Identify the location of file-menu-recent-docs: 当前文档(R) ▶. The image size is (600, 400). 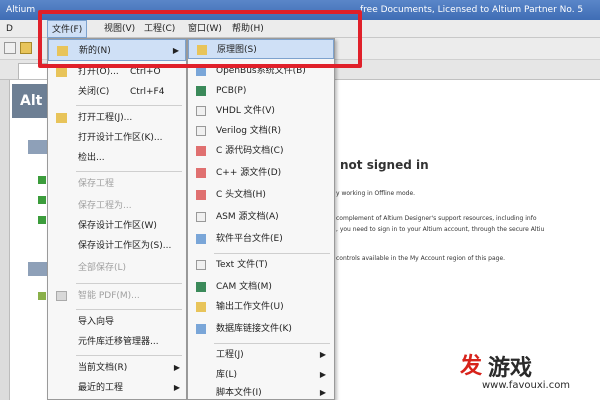
(117, 368).